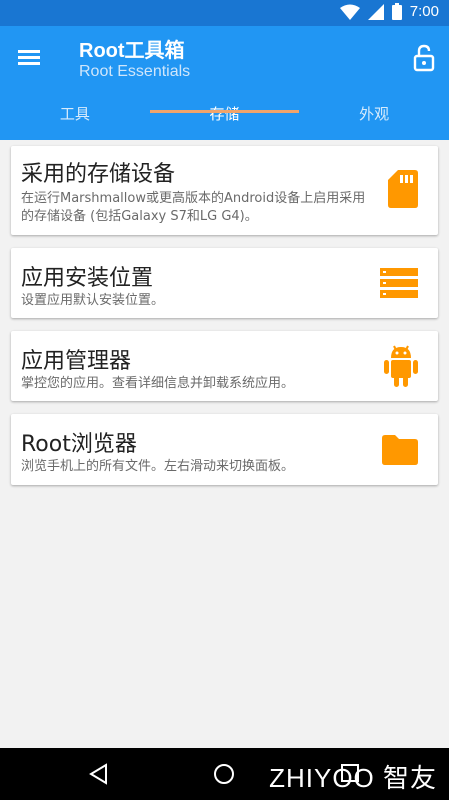 The height and width of the screenshot is (800, 449). Describe the element at coordinates (374, 120) in the screenshot. I see `tab-appearance: 外观` at that location.